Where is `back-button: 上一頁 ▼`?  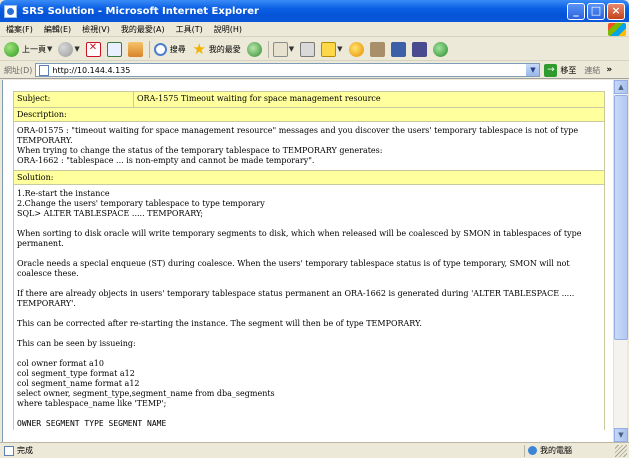
back-button: 上一頁 ▼ is located at coordinates (28, 49).